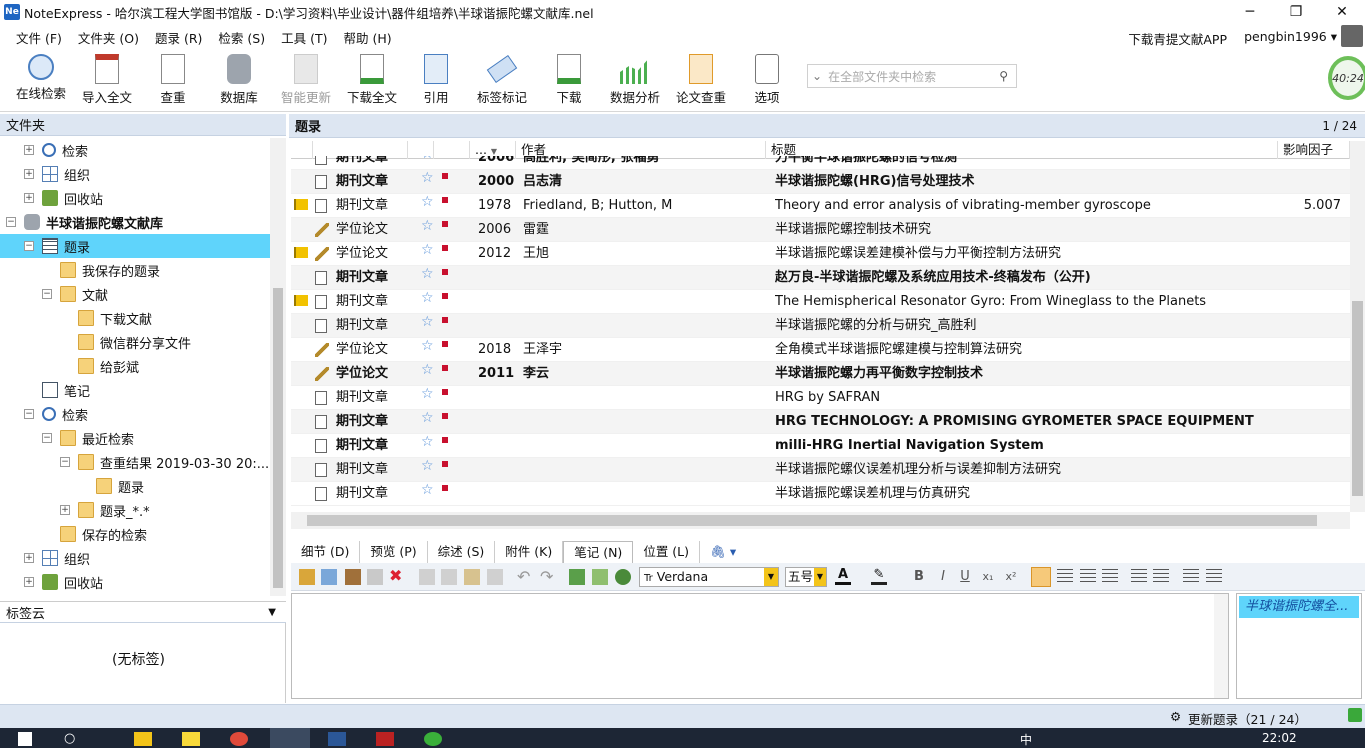  I want to click on justify-icon, so click(1110, 577).